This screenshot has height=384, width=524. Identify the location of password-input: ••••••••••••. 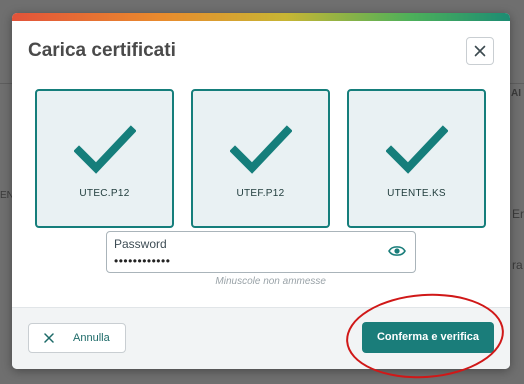
(142, 261).